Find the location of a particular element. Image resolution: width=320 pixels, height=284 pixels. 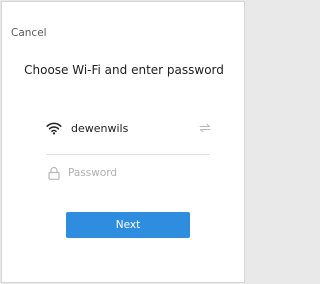

cancel-button: Cancel is located at coordinates (29, 33).